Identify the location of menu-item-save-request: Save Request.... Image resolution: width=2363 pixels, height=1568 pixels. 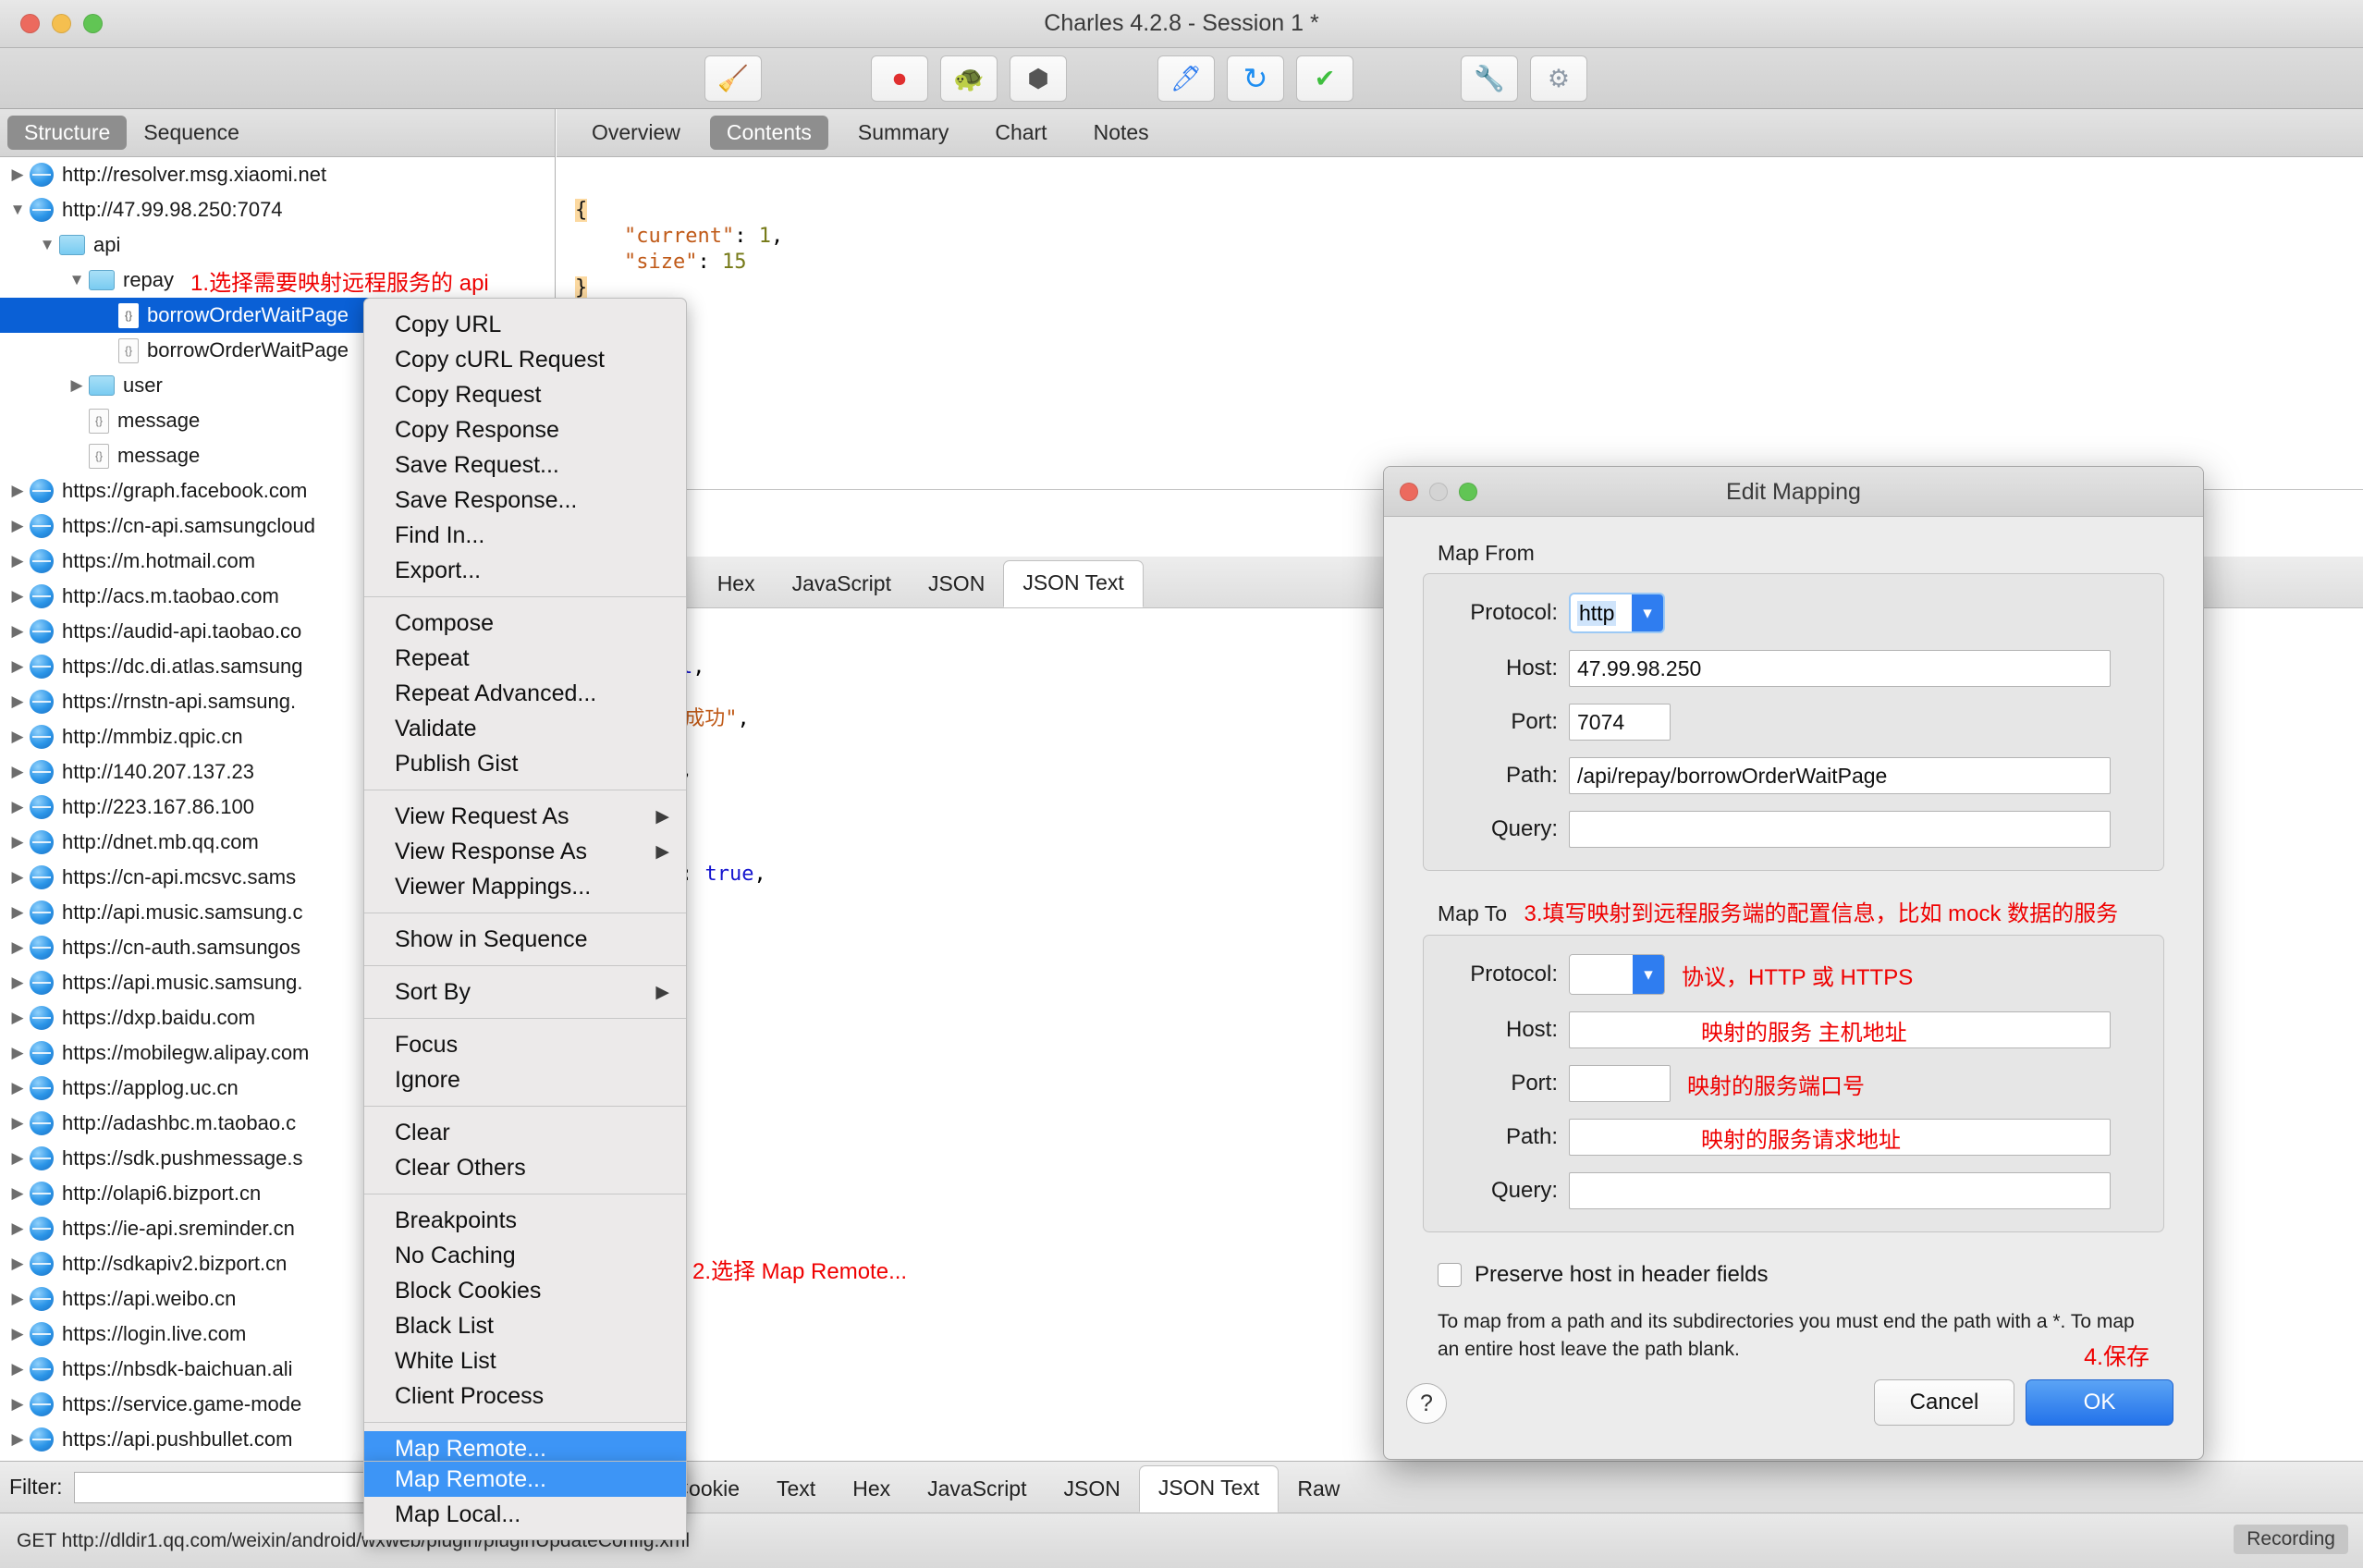
(525, 465).